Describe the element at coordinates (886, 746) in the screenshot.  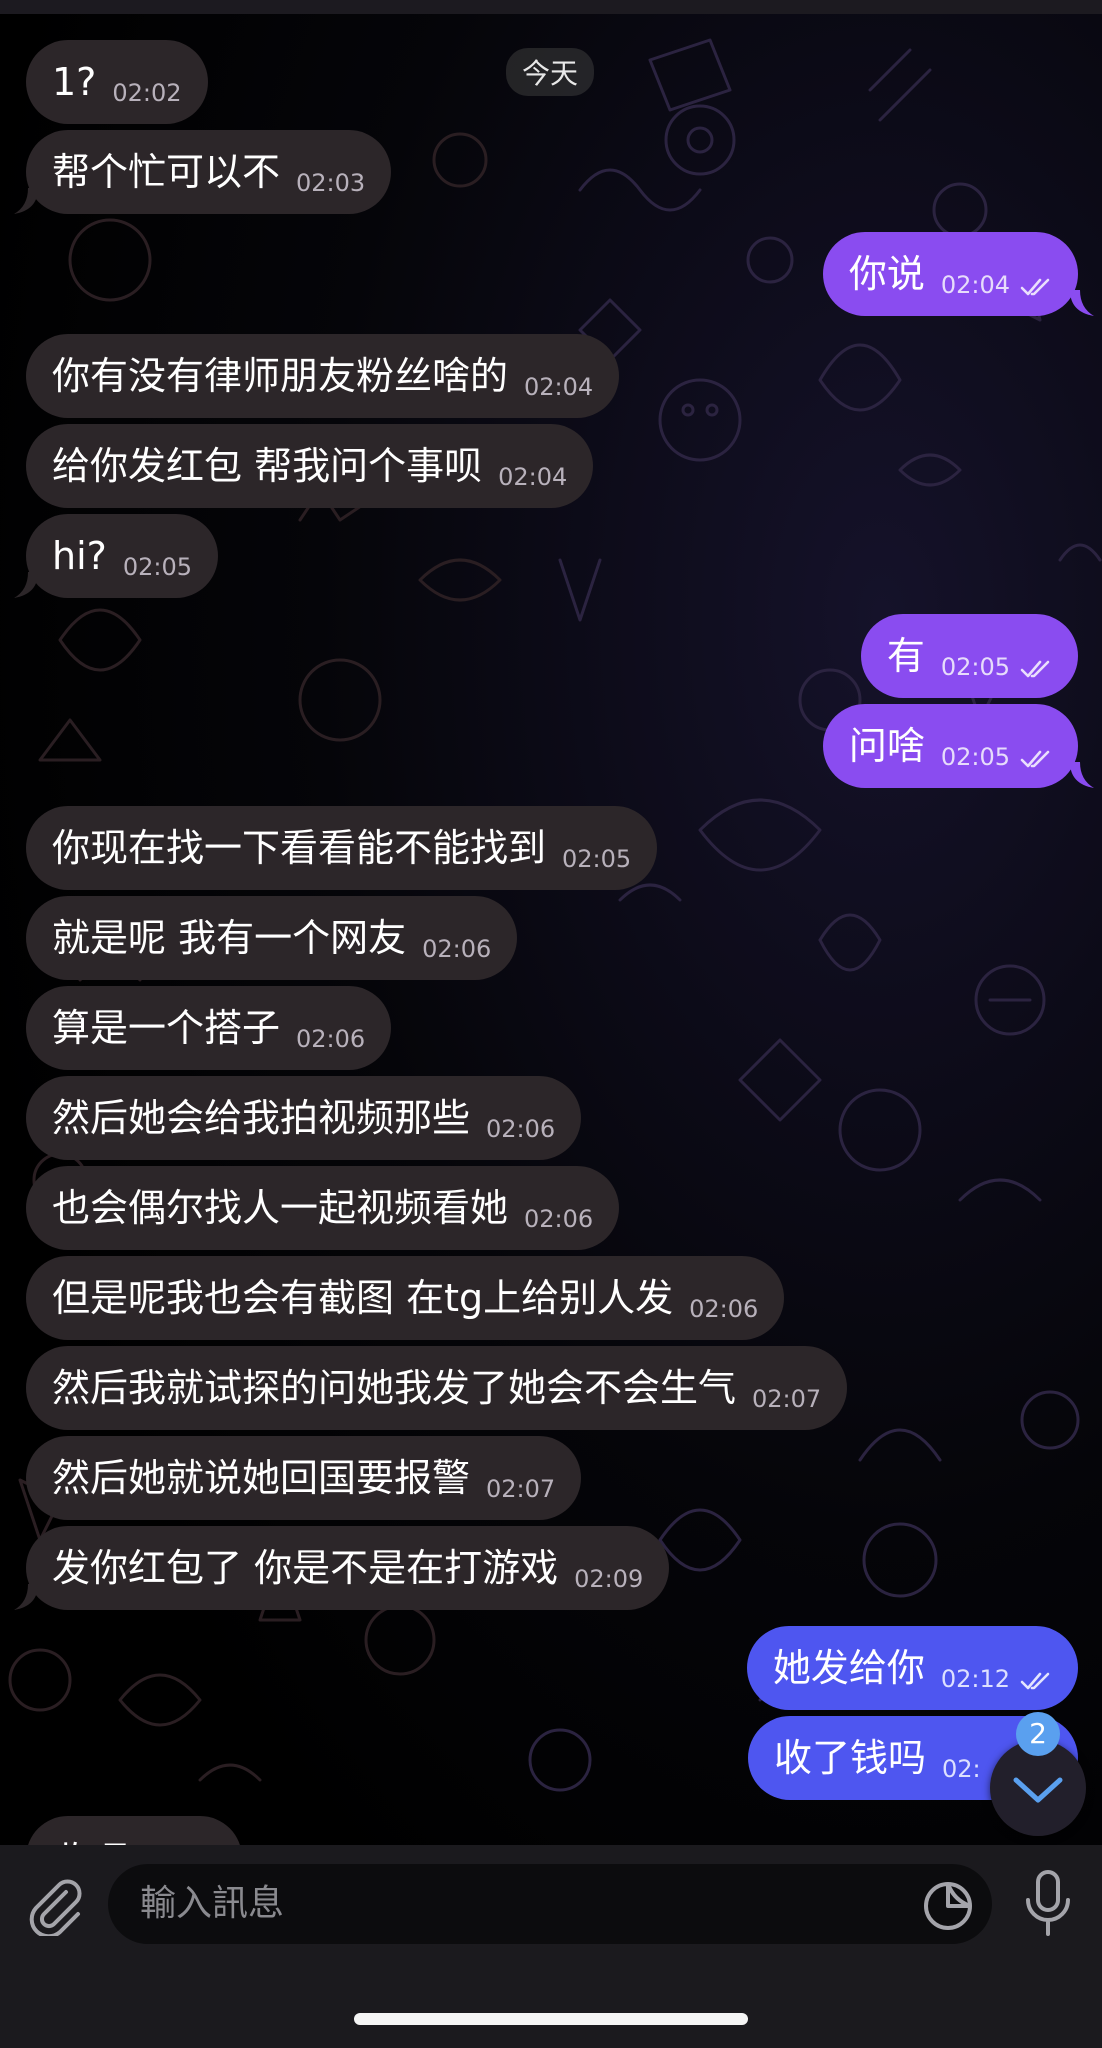
I see `message-text: 问啥` at that location.